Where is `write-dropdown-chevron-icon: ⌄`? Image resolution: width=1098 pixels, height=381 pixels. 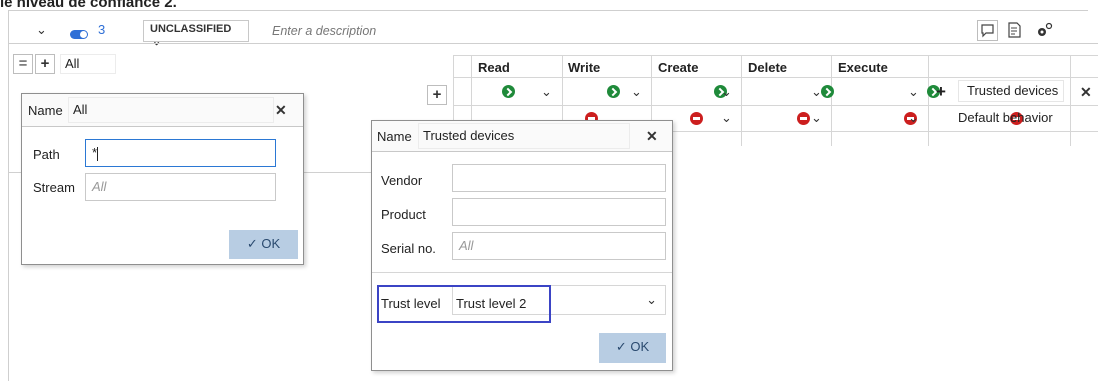 write-dropdown-chevron-icon: ⌄ is located at coordinates (636, 92).